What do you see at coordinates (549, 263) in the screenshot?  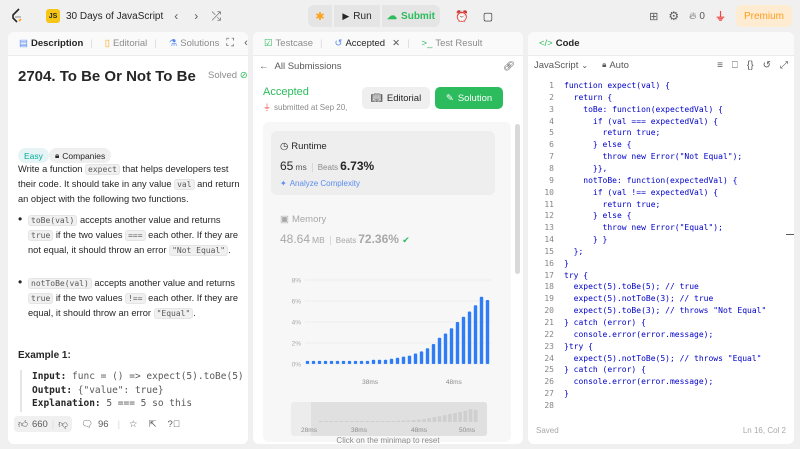 I see `line-number: 16` at bounding box center [549, 263].